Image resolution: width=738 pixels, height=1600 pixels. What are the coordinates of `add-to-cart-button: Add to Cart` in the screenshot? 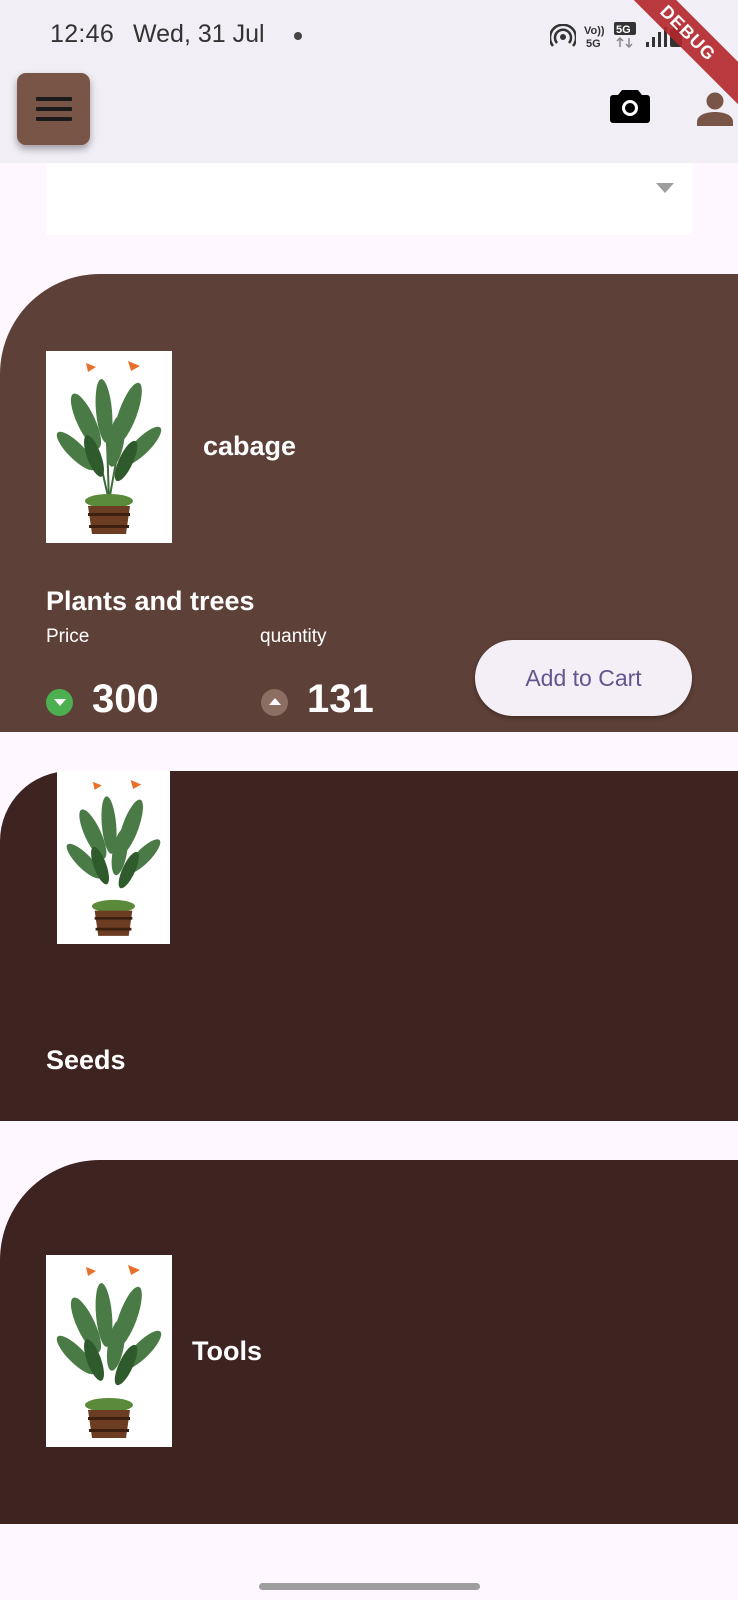 It's located at (583, 678).